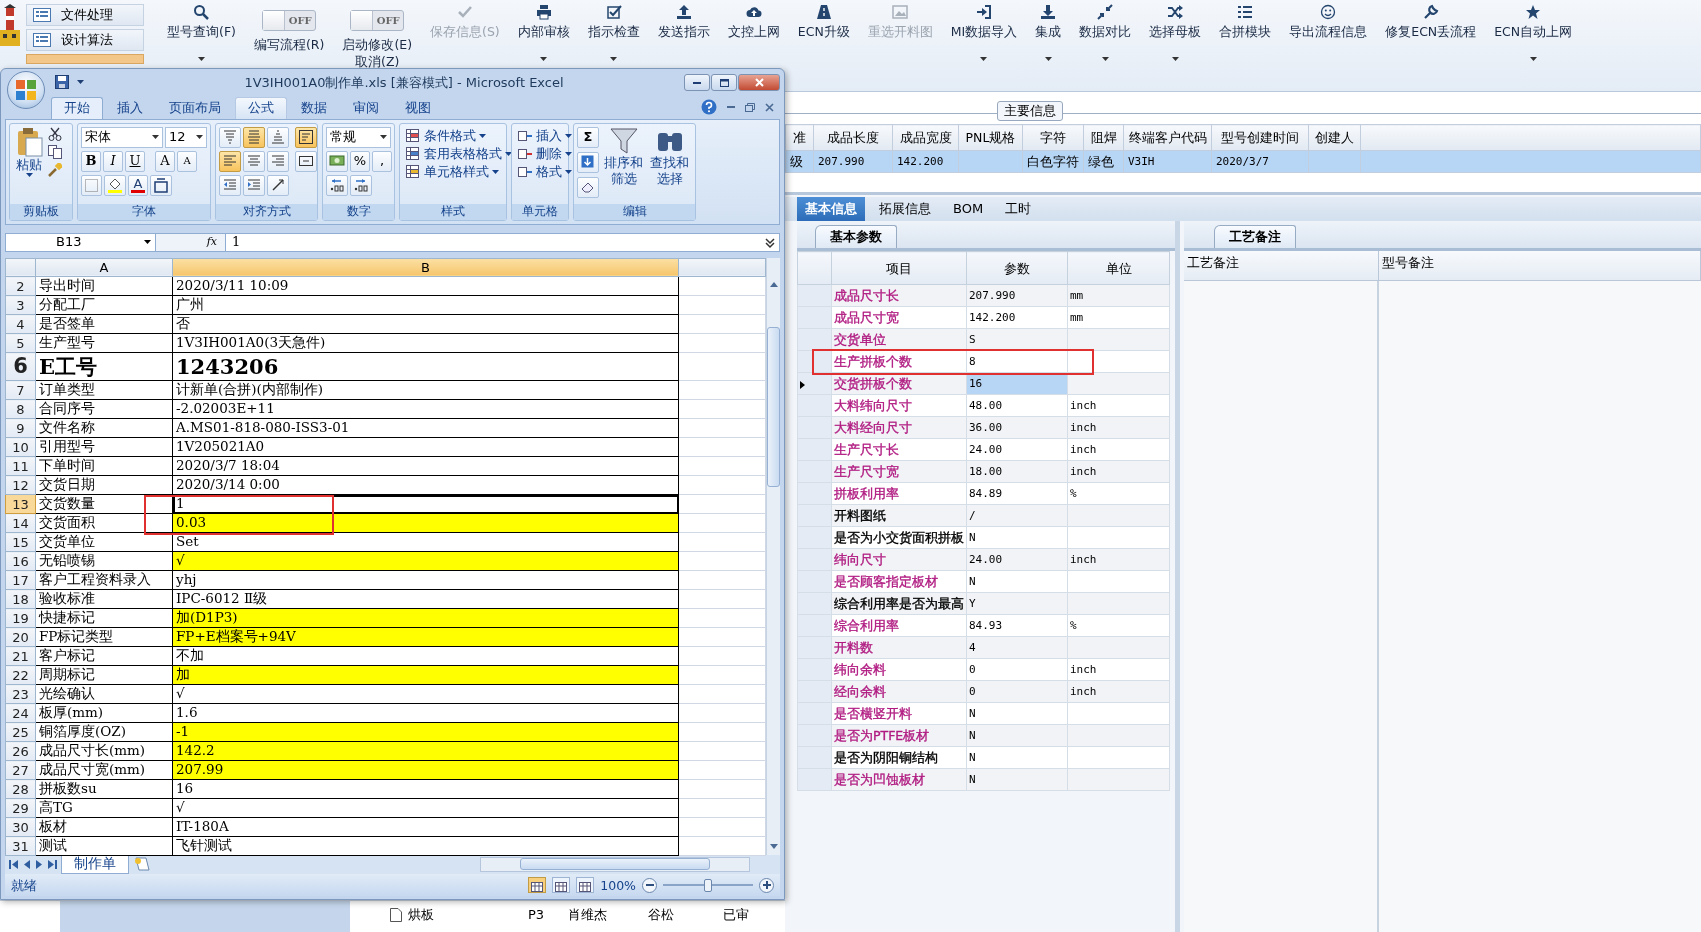  What do you see at coordinates (360, 161) in the screenshot?
I see `percent-button: %` at bounding box center [360, 161].